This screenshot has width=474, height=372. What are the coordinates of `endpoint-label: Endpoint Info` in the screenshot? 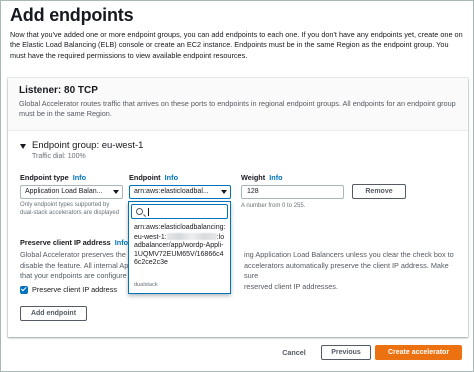 It's located at (153, 177).